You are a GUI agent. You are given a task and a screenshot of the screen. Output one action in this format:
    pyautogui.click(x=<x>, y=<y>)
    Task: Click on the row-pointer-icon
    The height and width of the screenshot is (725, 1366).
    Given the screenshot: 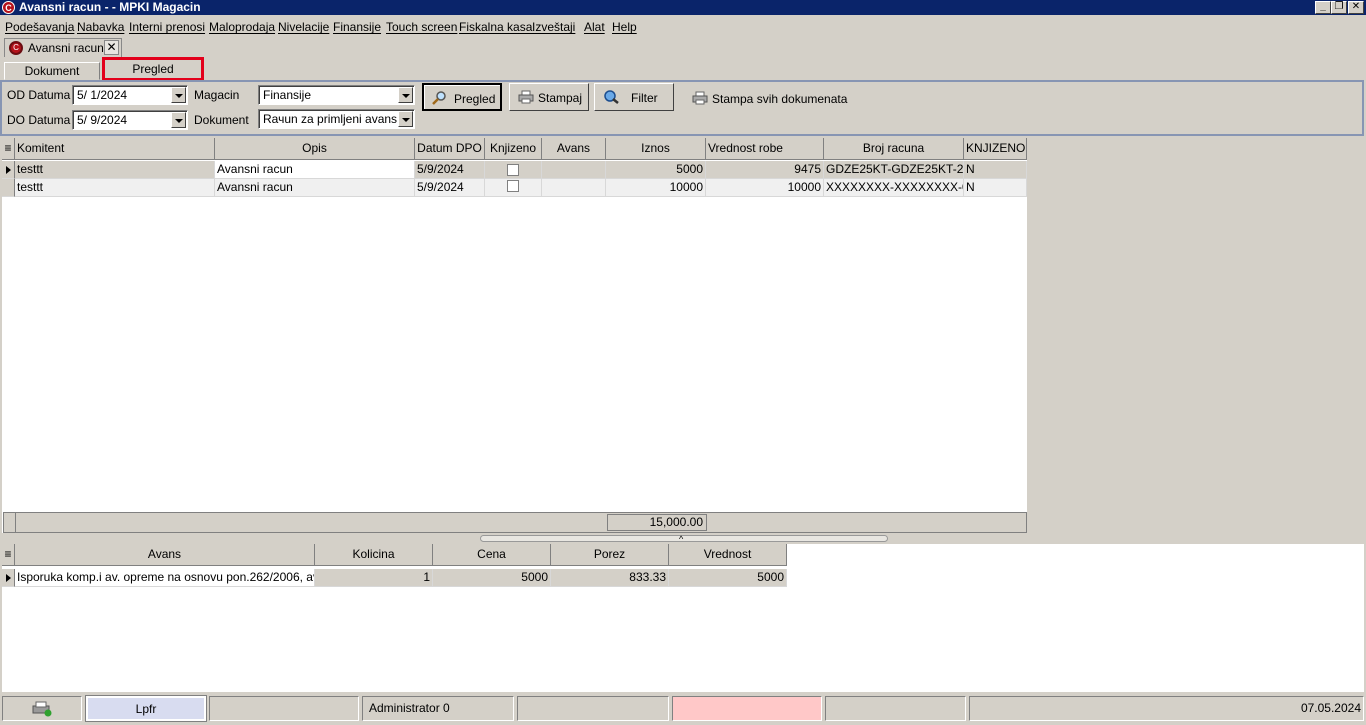 What is the action you would take?
    pyautogui.click(x=8, y=170)
    